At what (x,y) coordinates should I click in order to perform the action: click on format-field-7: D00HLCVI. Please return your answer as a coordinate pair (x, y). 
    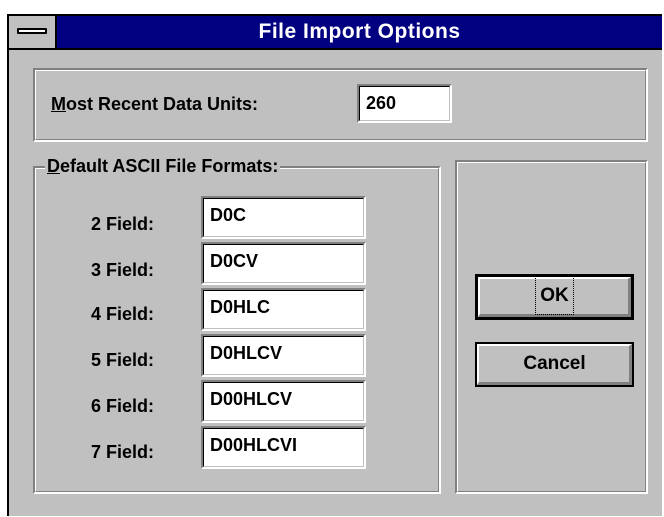
    Looking at the image, I should click on (283, 447).